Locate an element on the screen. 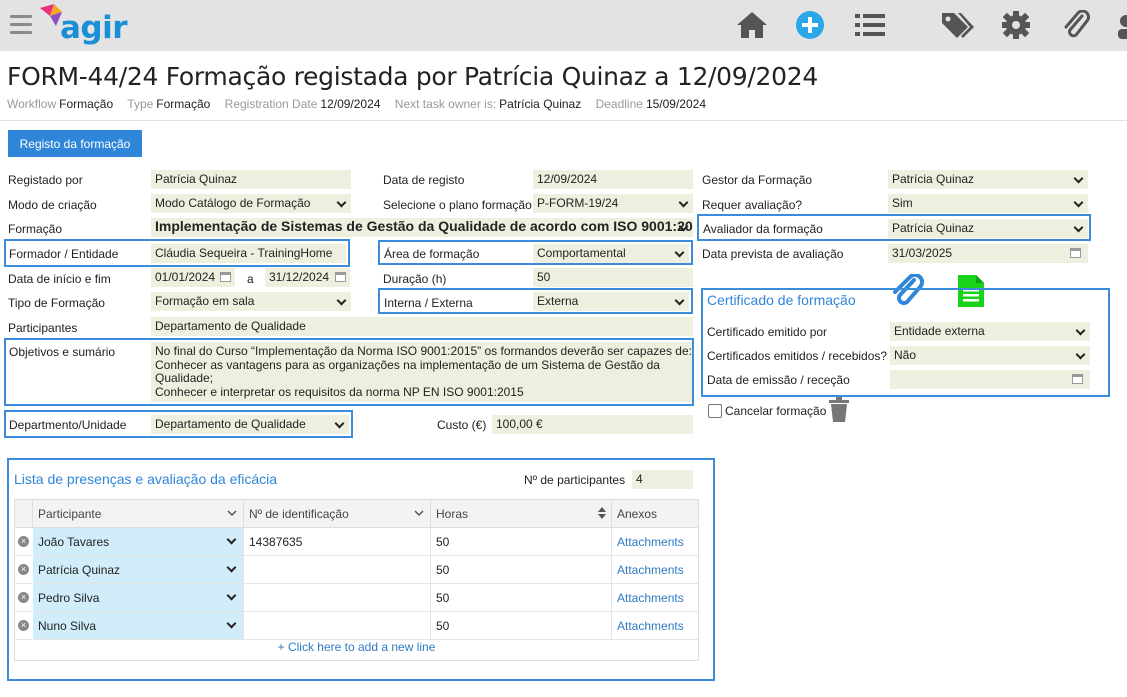 Image resolution: width=1127 pixels, height=697 pixels. n-participantes-field: 4 is located at coordinates (662, 479).